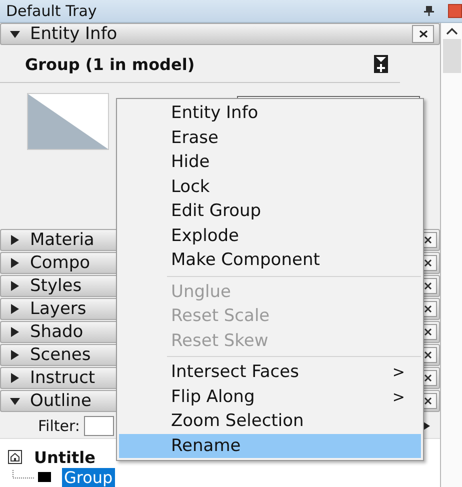 The image size is (462, 487). What do you see at coordinates (381, 64) in the screenshot?
I see `details-toggle-icon` at bounding box center [381, 64].